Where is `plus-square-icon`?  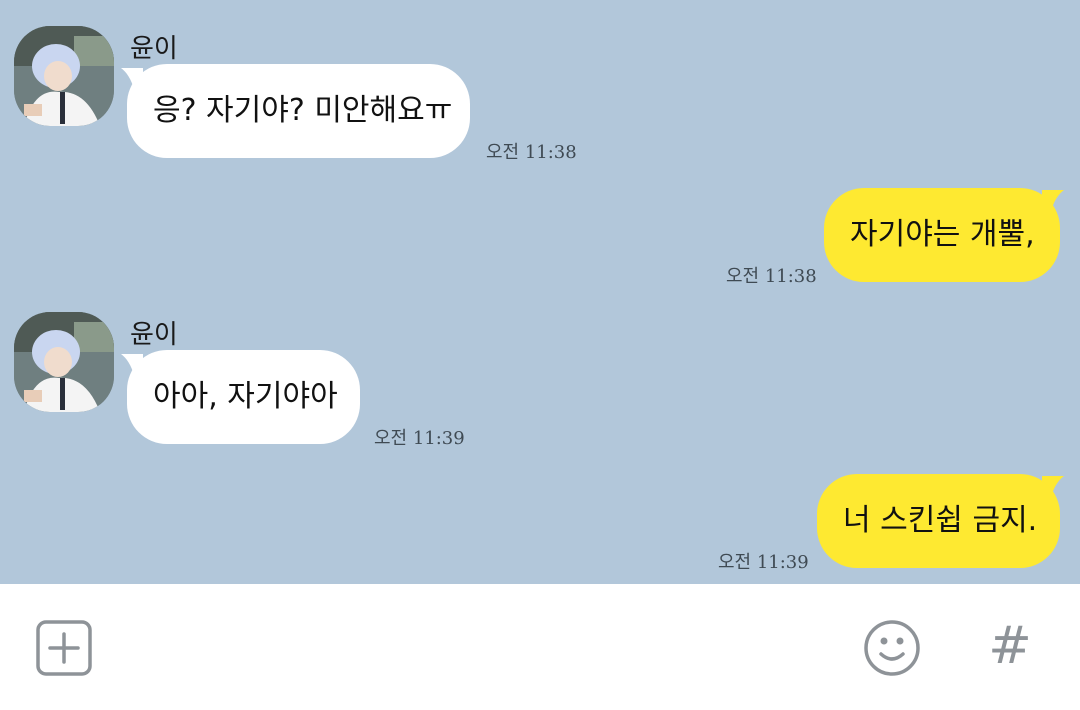
plus-square-icon is located at coordinates (64, 650).